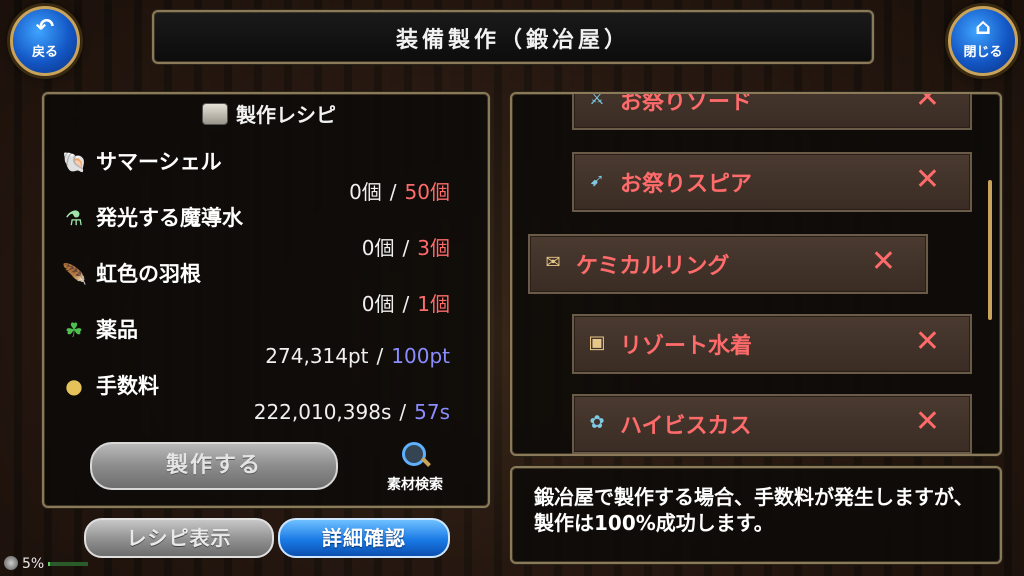 Image resolution: width=1024 pixels, height=576 pixels. I want to click on material-name: 薬品, so click(117, 330).